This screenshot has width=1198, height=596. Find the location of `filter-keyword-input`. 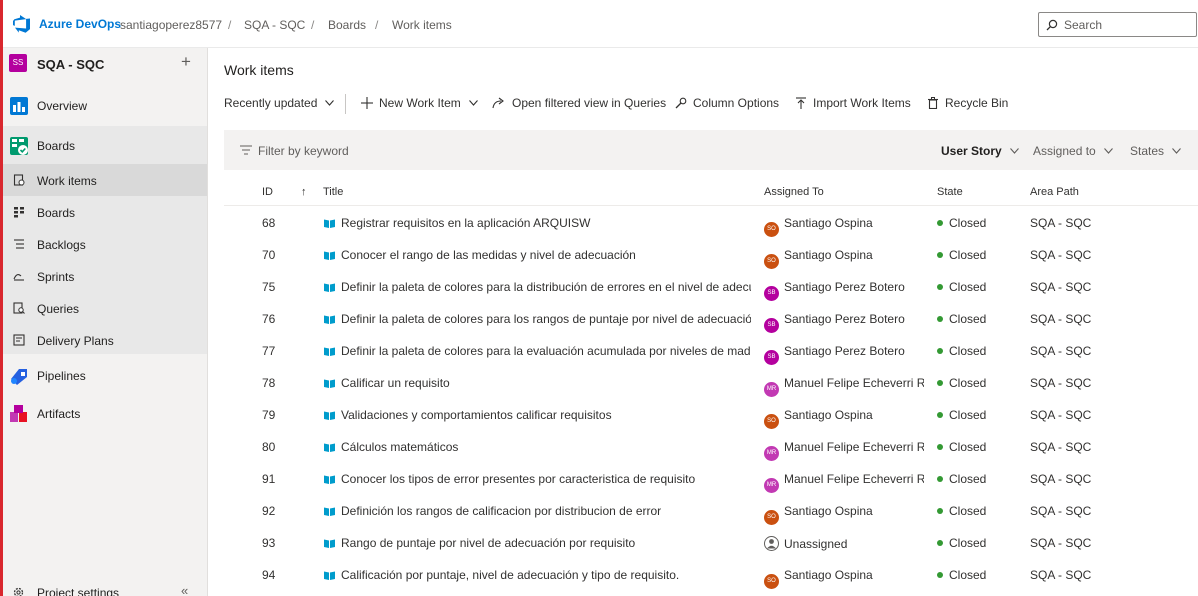

filter-keyword-input is located at coordinates (408, 150).